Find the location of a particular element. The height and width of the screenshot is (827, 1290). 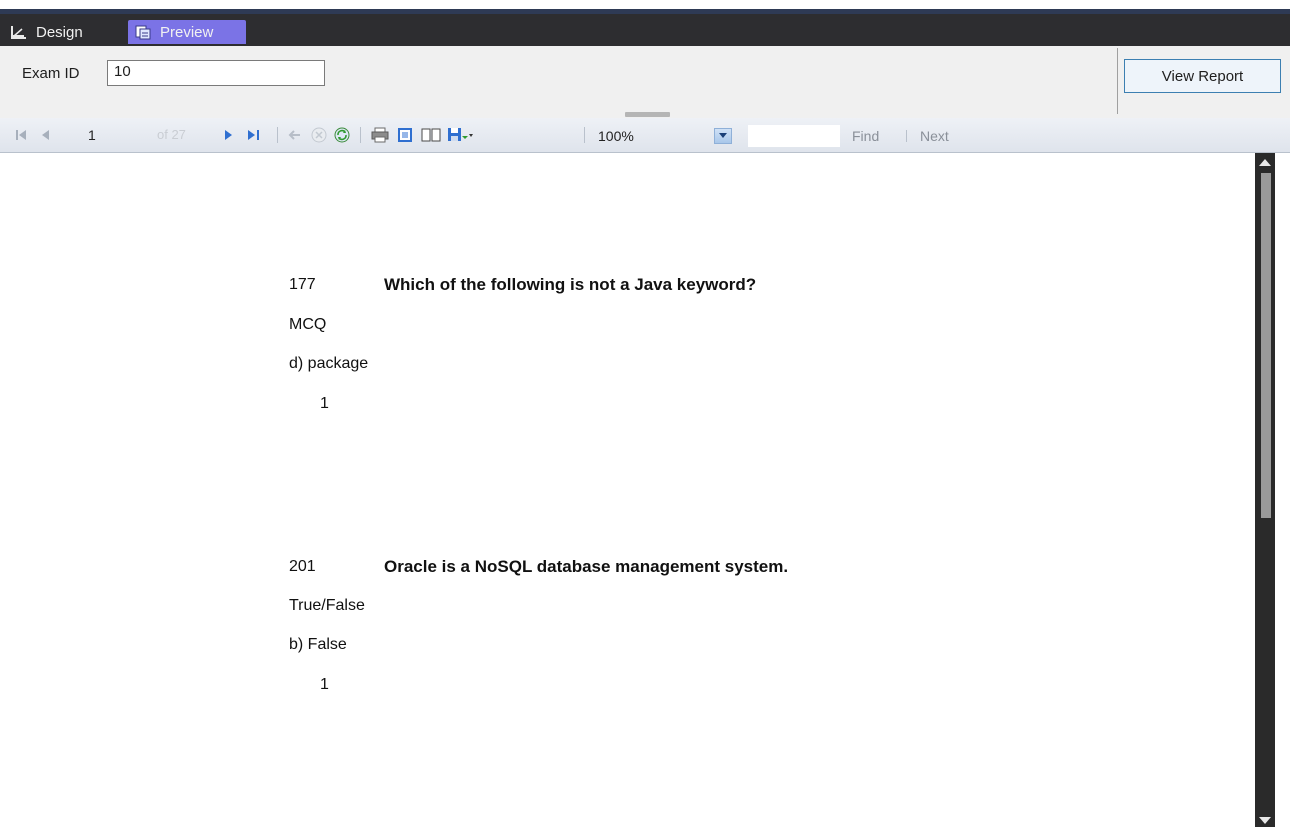

tab-design: Design is located at coordinates (63, 32).